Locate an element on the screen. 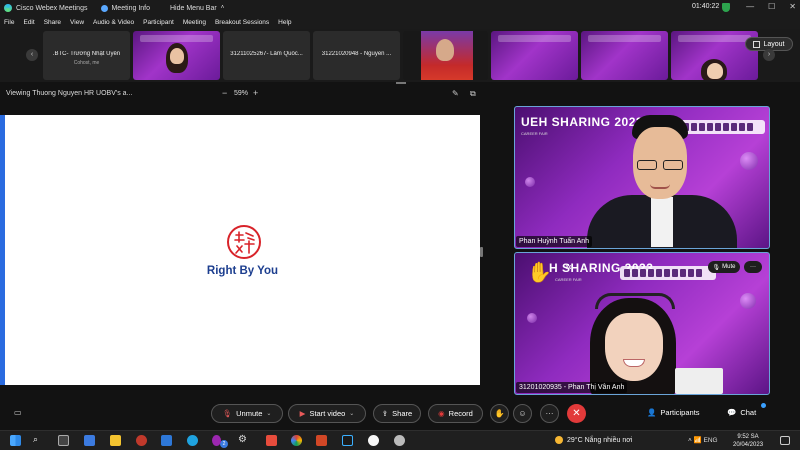 The image size is (800, 450). record-icon: ◉ is located at coordinates (441, 413).